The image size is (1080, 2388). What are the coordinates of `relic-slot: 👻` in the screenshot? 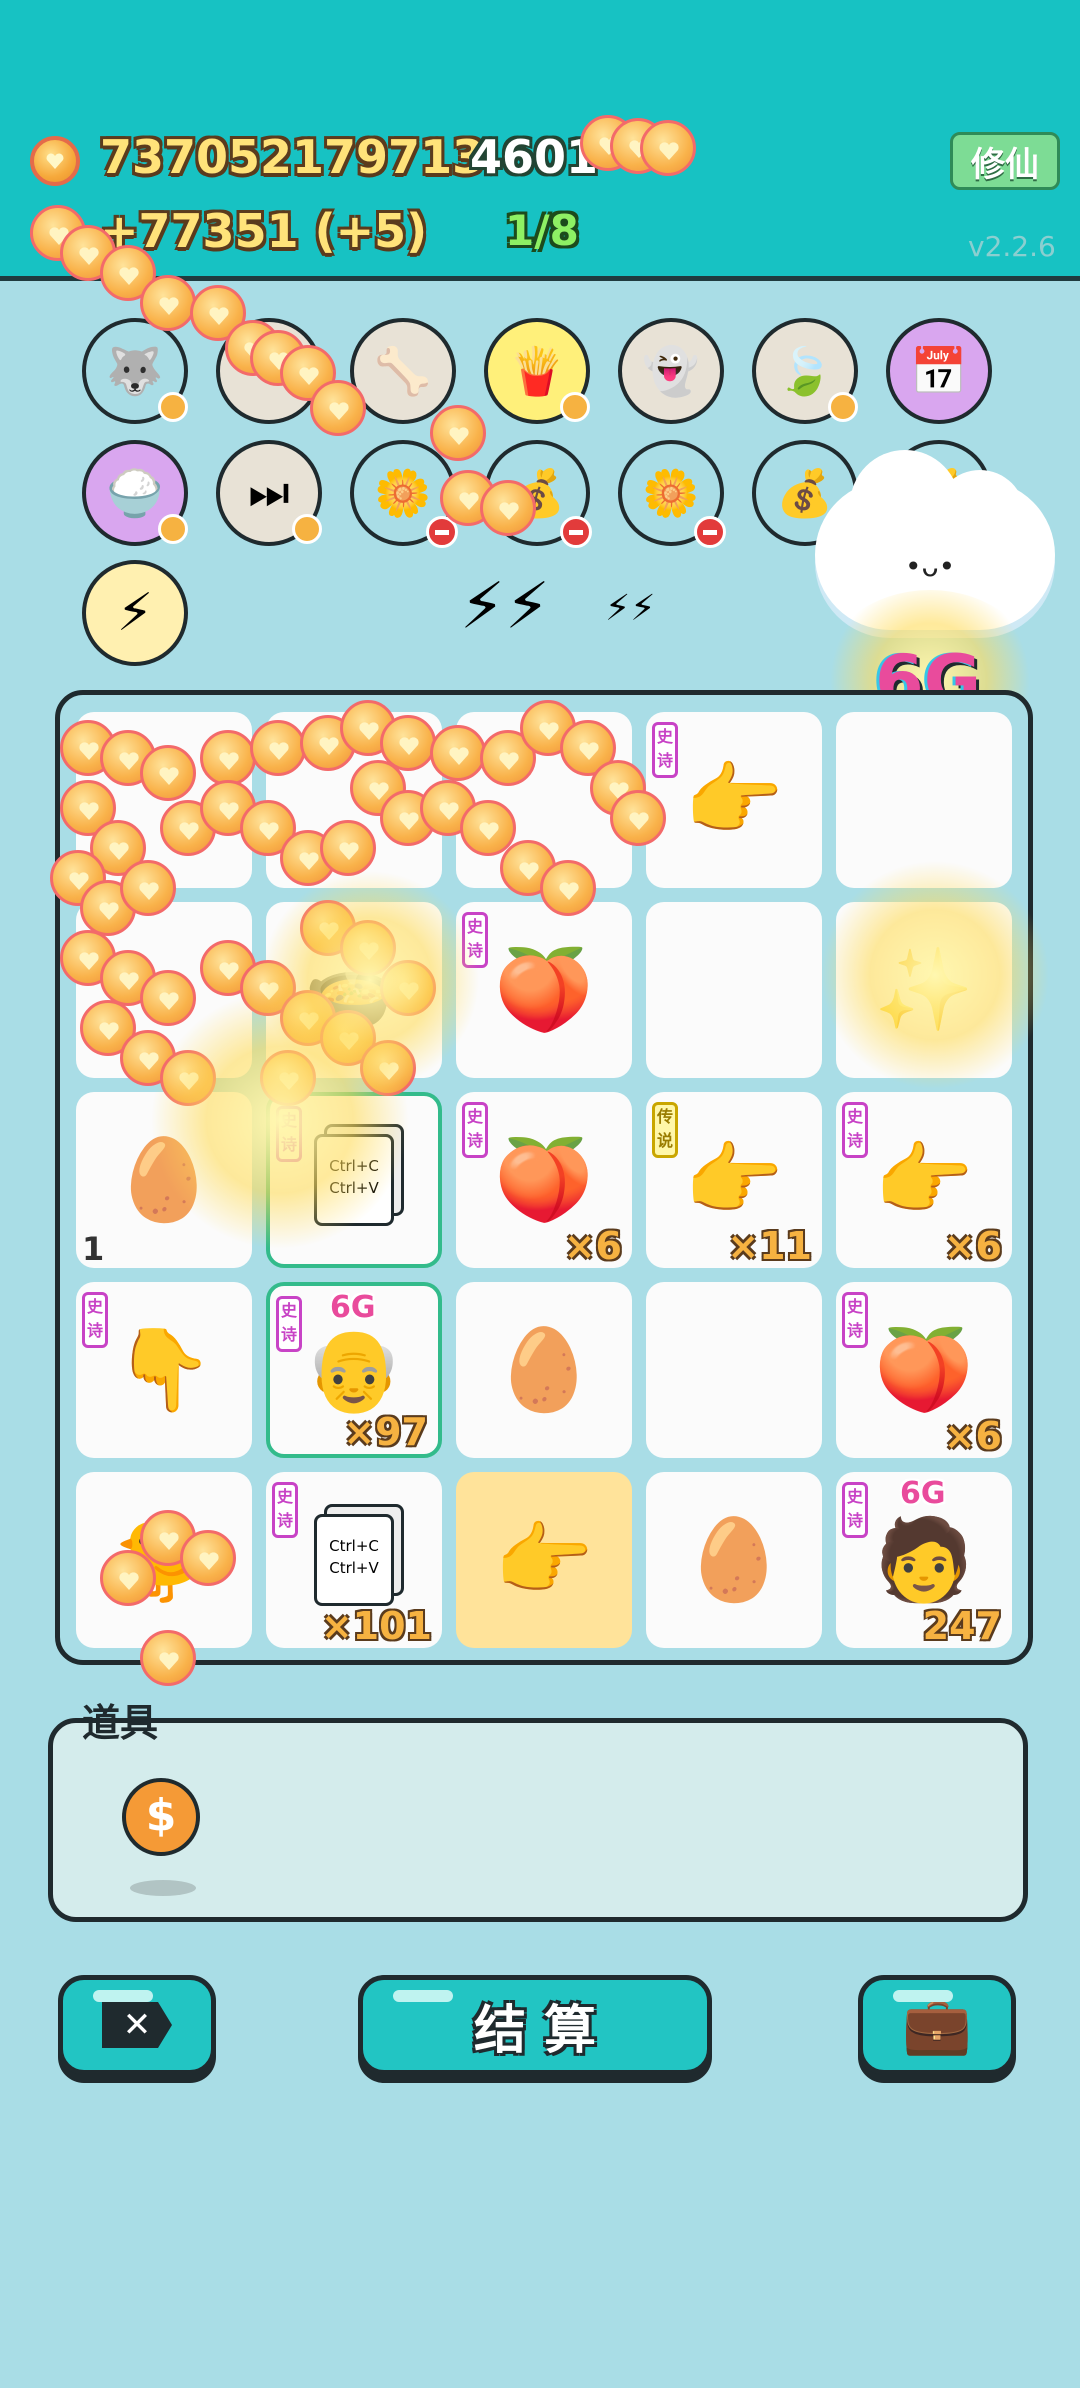 It's located at (671, 371).